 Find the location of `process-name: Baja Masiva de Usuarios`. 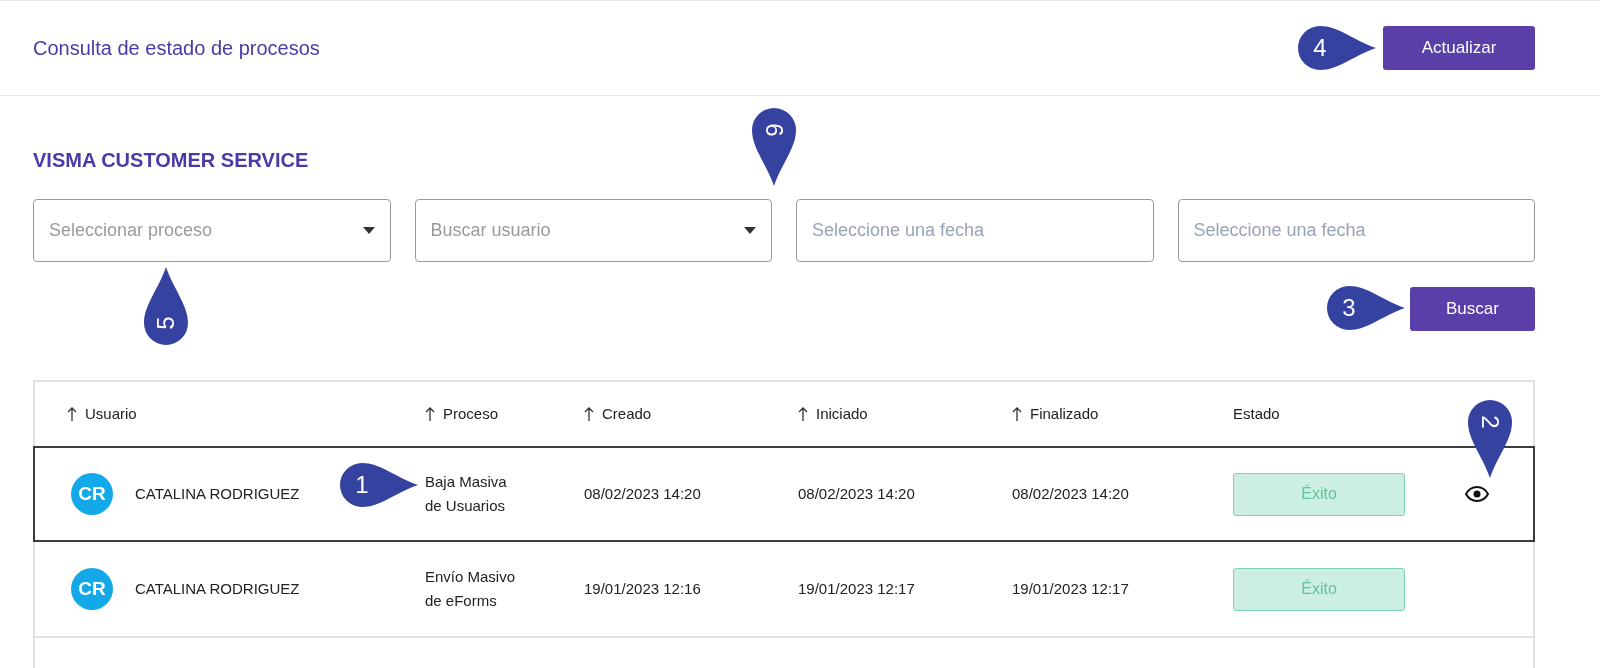

process-name: Baja Masiva de Usuarios is located at coordinates (466, 494).